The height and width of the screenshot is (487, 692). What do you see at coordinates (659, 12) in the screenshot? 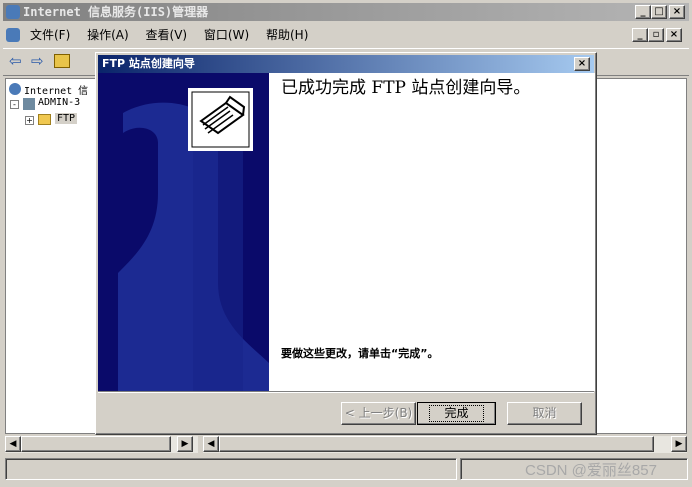
I see `maximize-button: □` at bounding box center [659, 12].